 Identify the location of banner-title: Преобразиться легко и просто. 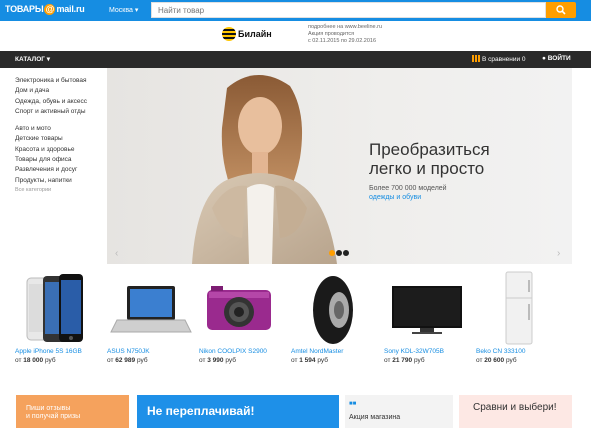
(429, 159).